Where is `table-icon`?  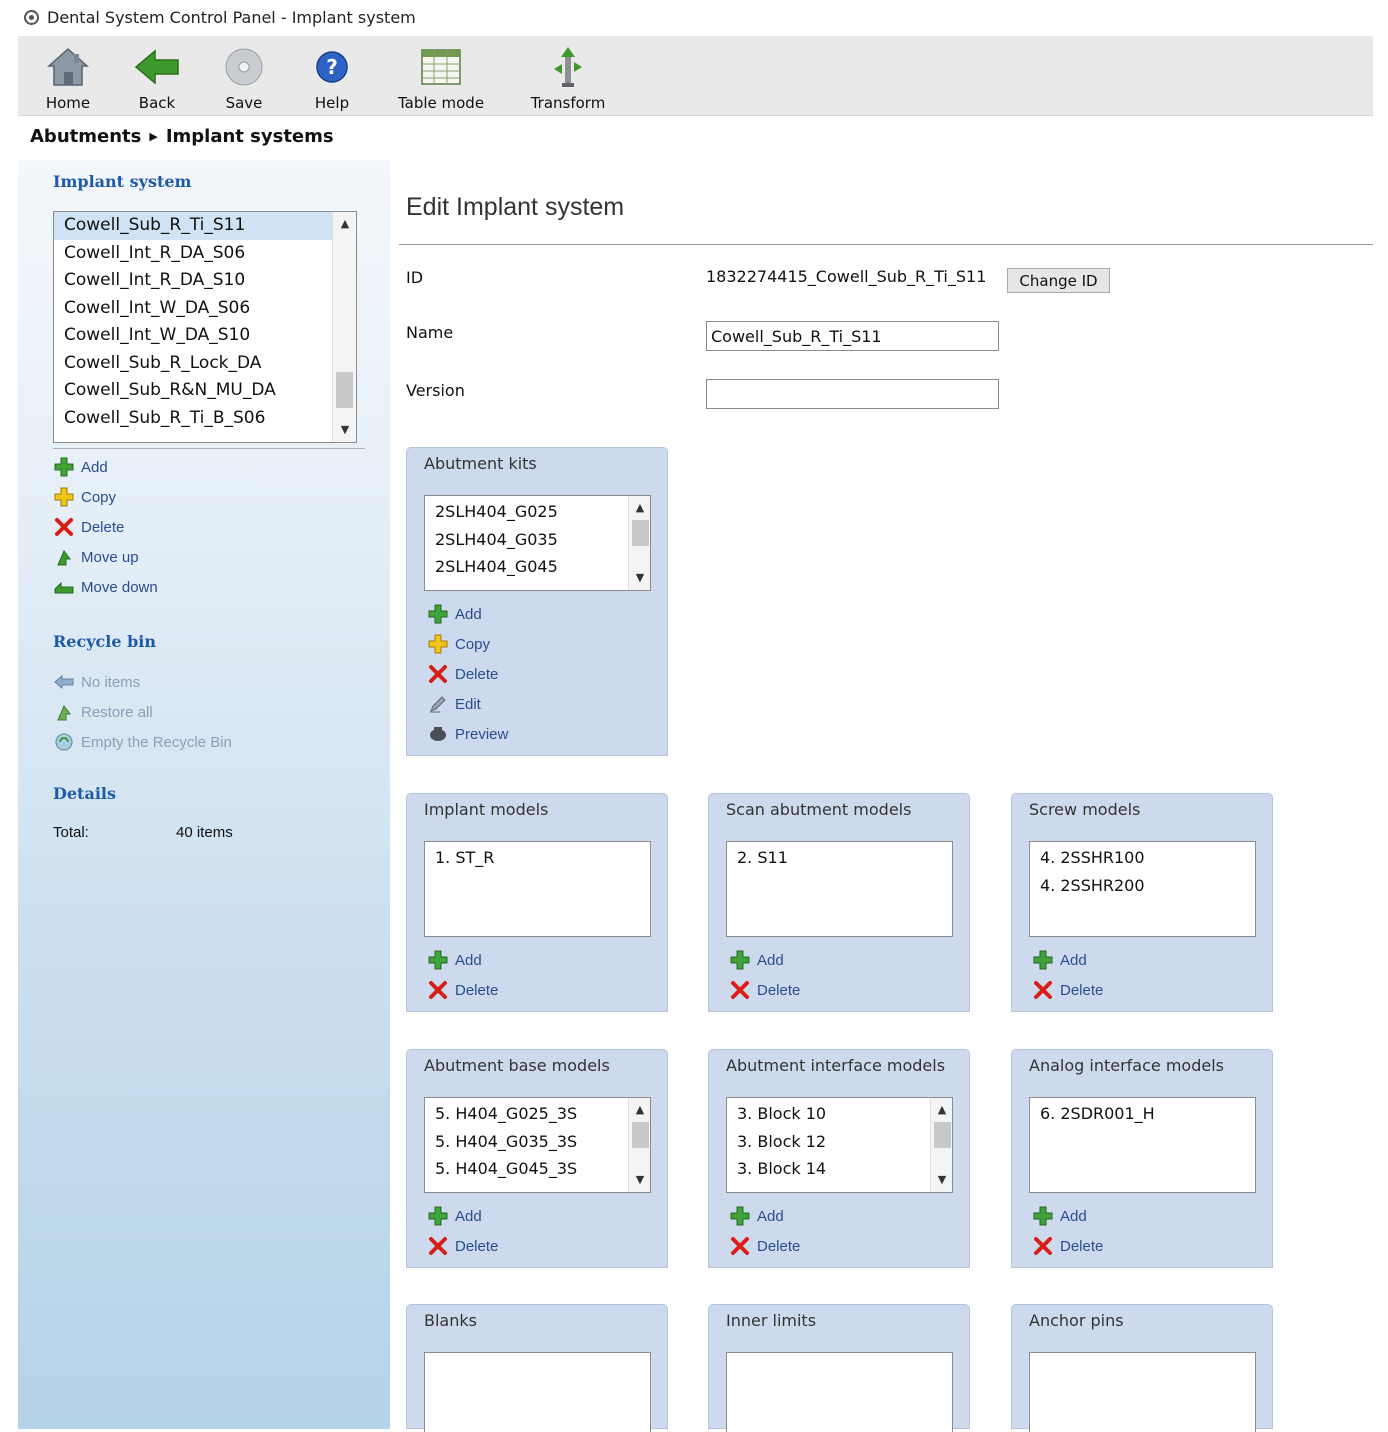 table-icon is located at coordinates (441, 67).